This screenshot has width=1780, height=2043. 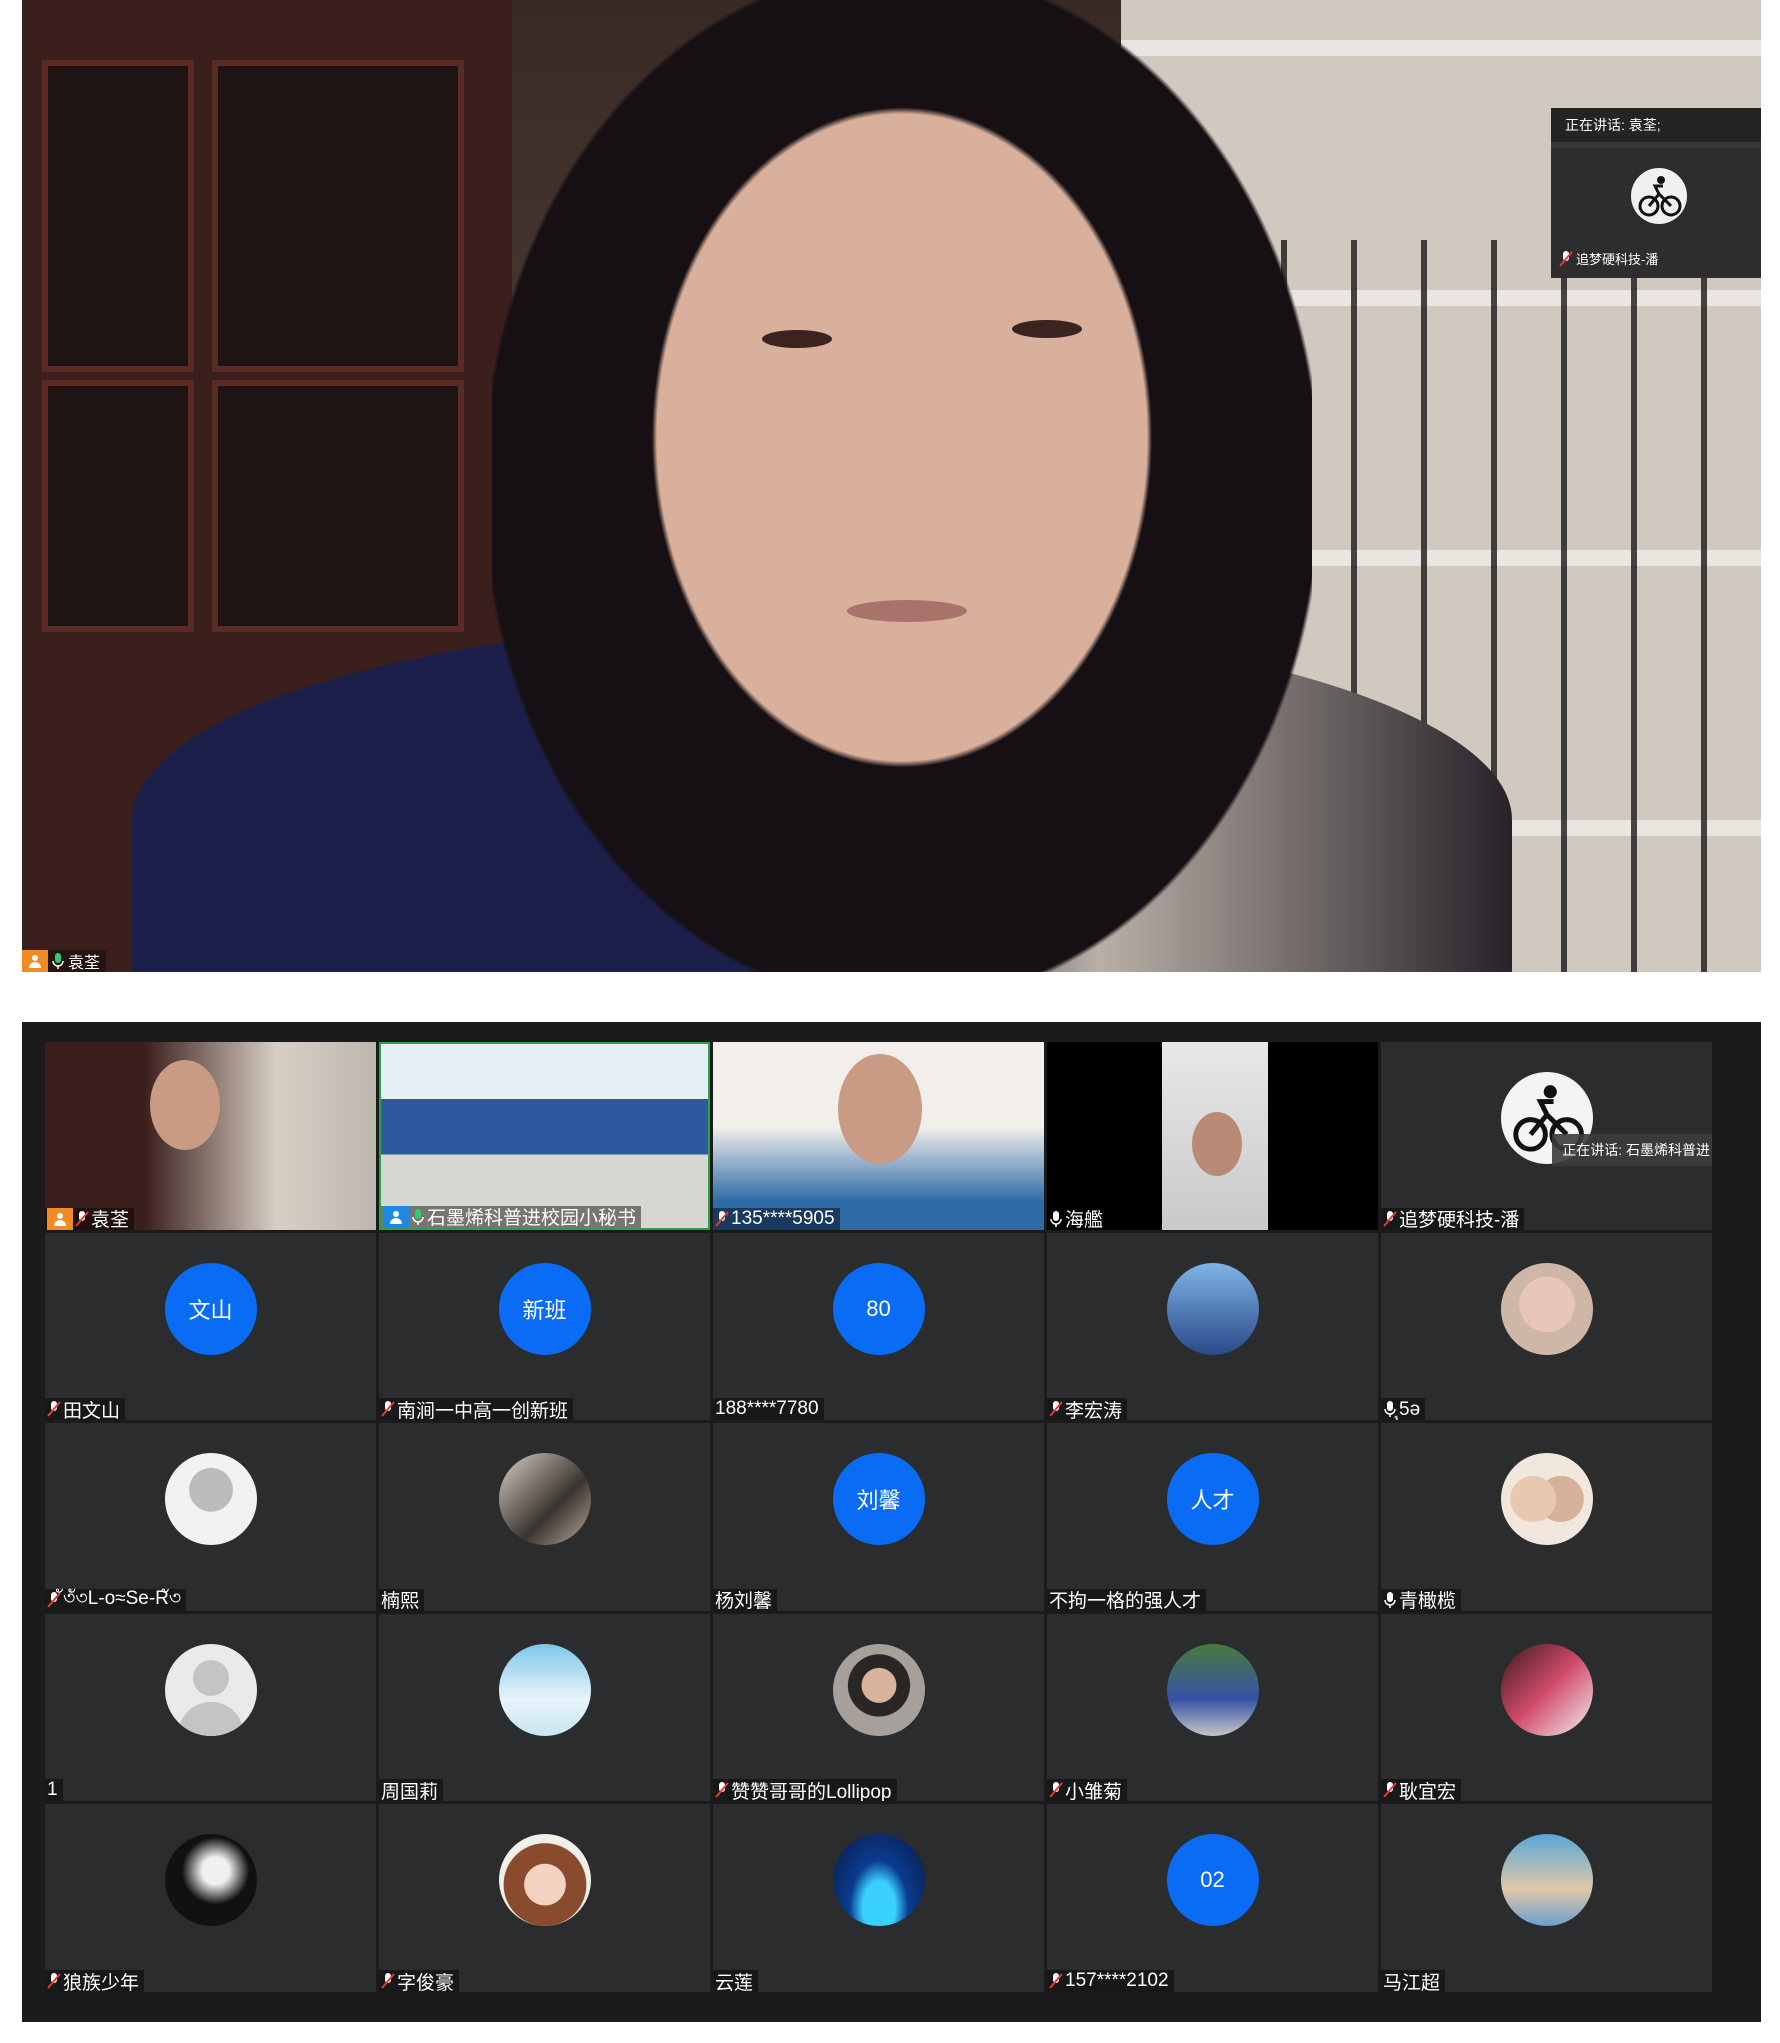 I want to click on participant-name-label: 李宏涛, so click(x=1087, y=1409).